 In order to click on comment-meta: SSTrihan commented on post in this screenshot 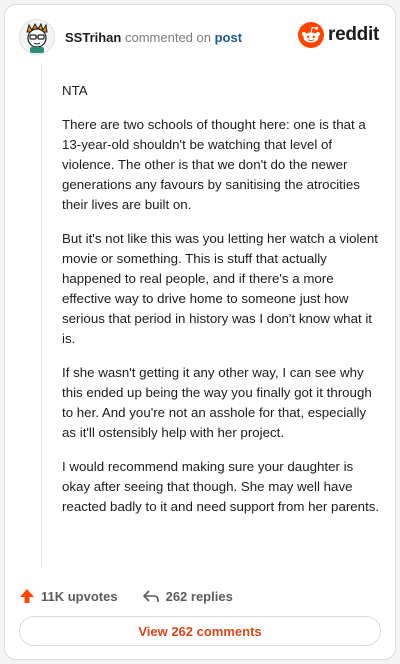, I will do `click(153, 37)`.